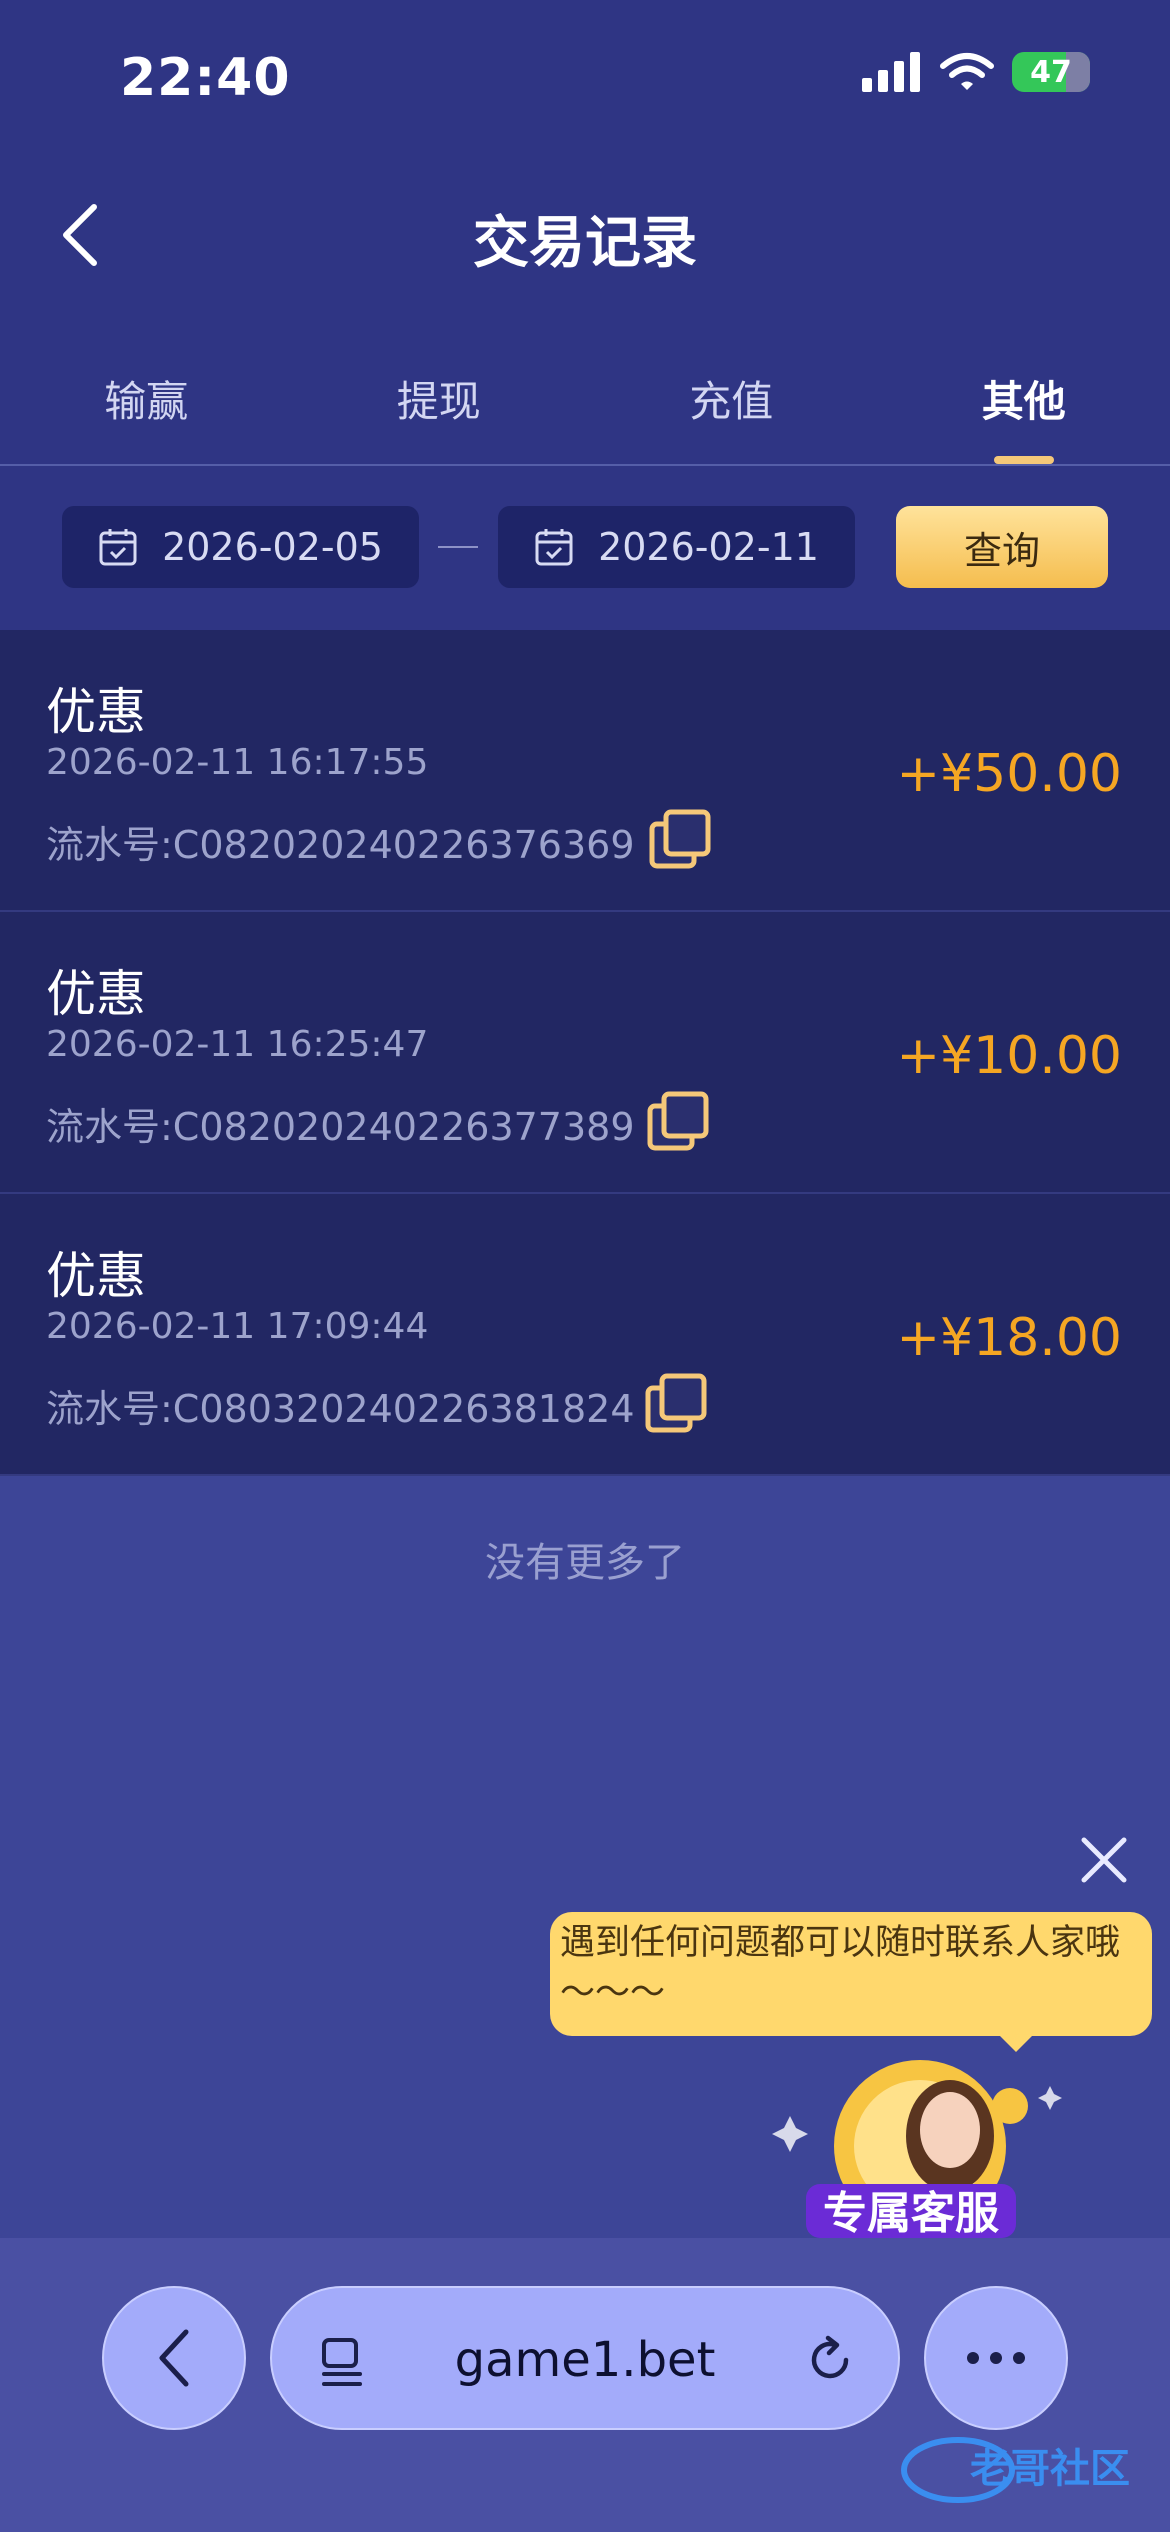 The image size is (1170, 2532). Describe the element at coordinates (1009, 1056) in the screenshot. I see `transaction-amount: +¥10.00` at that location.